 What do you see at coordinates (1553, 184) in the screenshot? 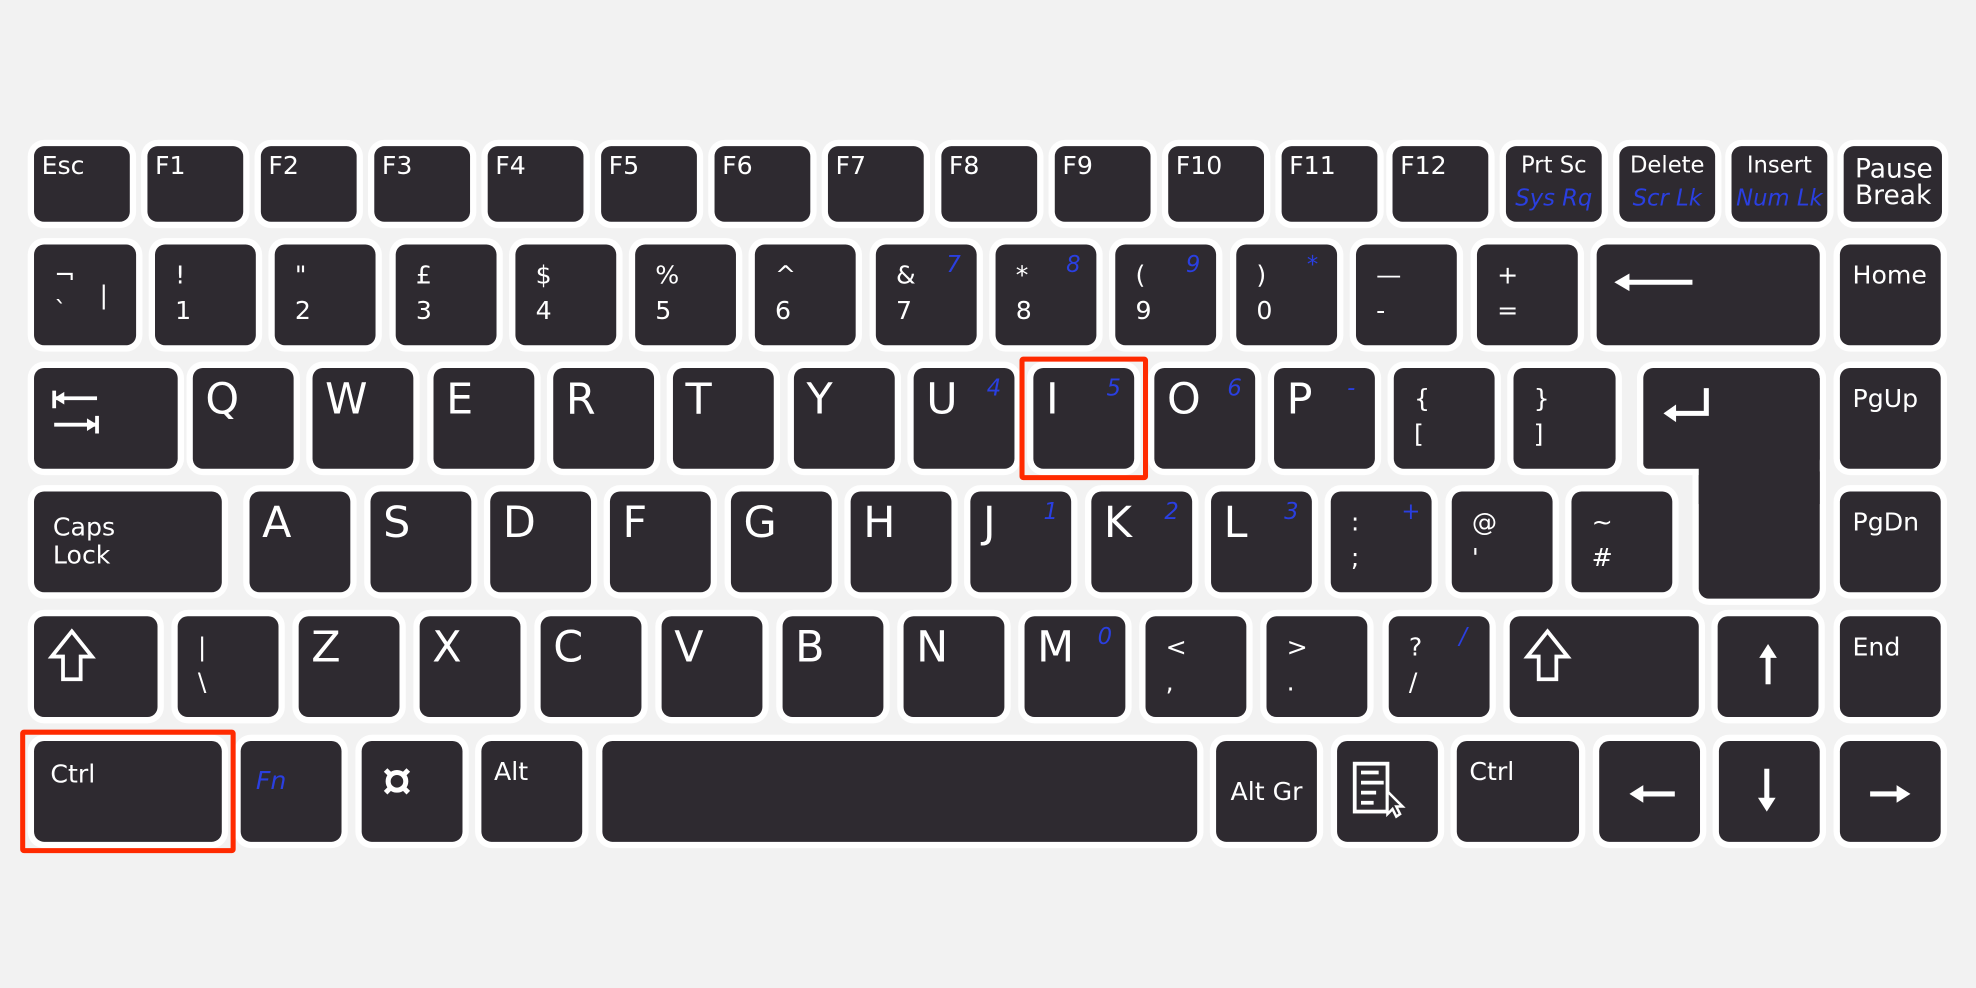
I see `key-prt-sc: Prt Sc Sys Rq` at bounding box center [1553, 184].